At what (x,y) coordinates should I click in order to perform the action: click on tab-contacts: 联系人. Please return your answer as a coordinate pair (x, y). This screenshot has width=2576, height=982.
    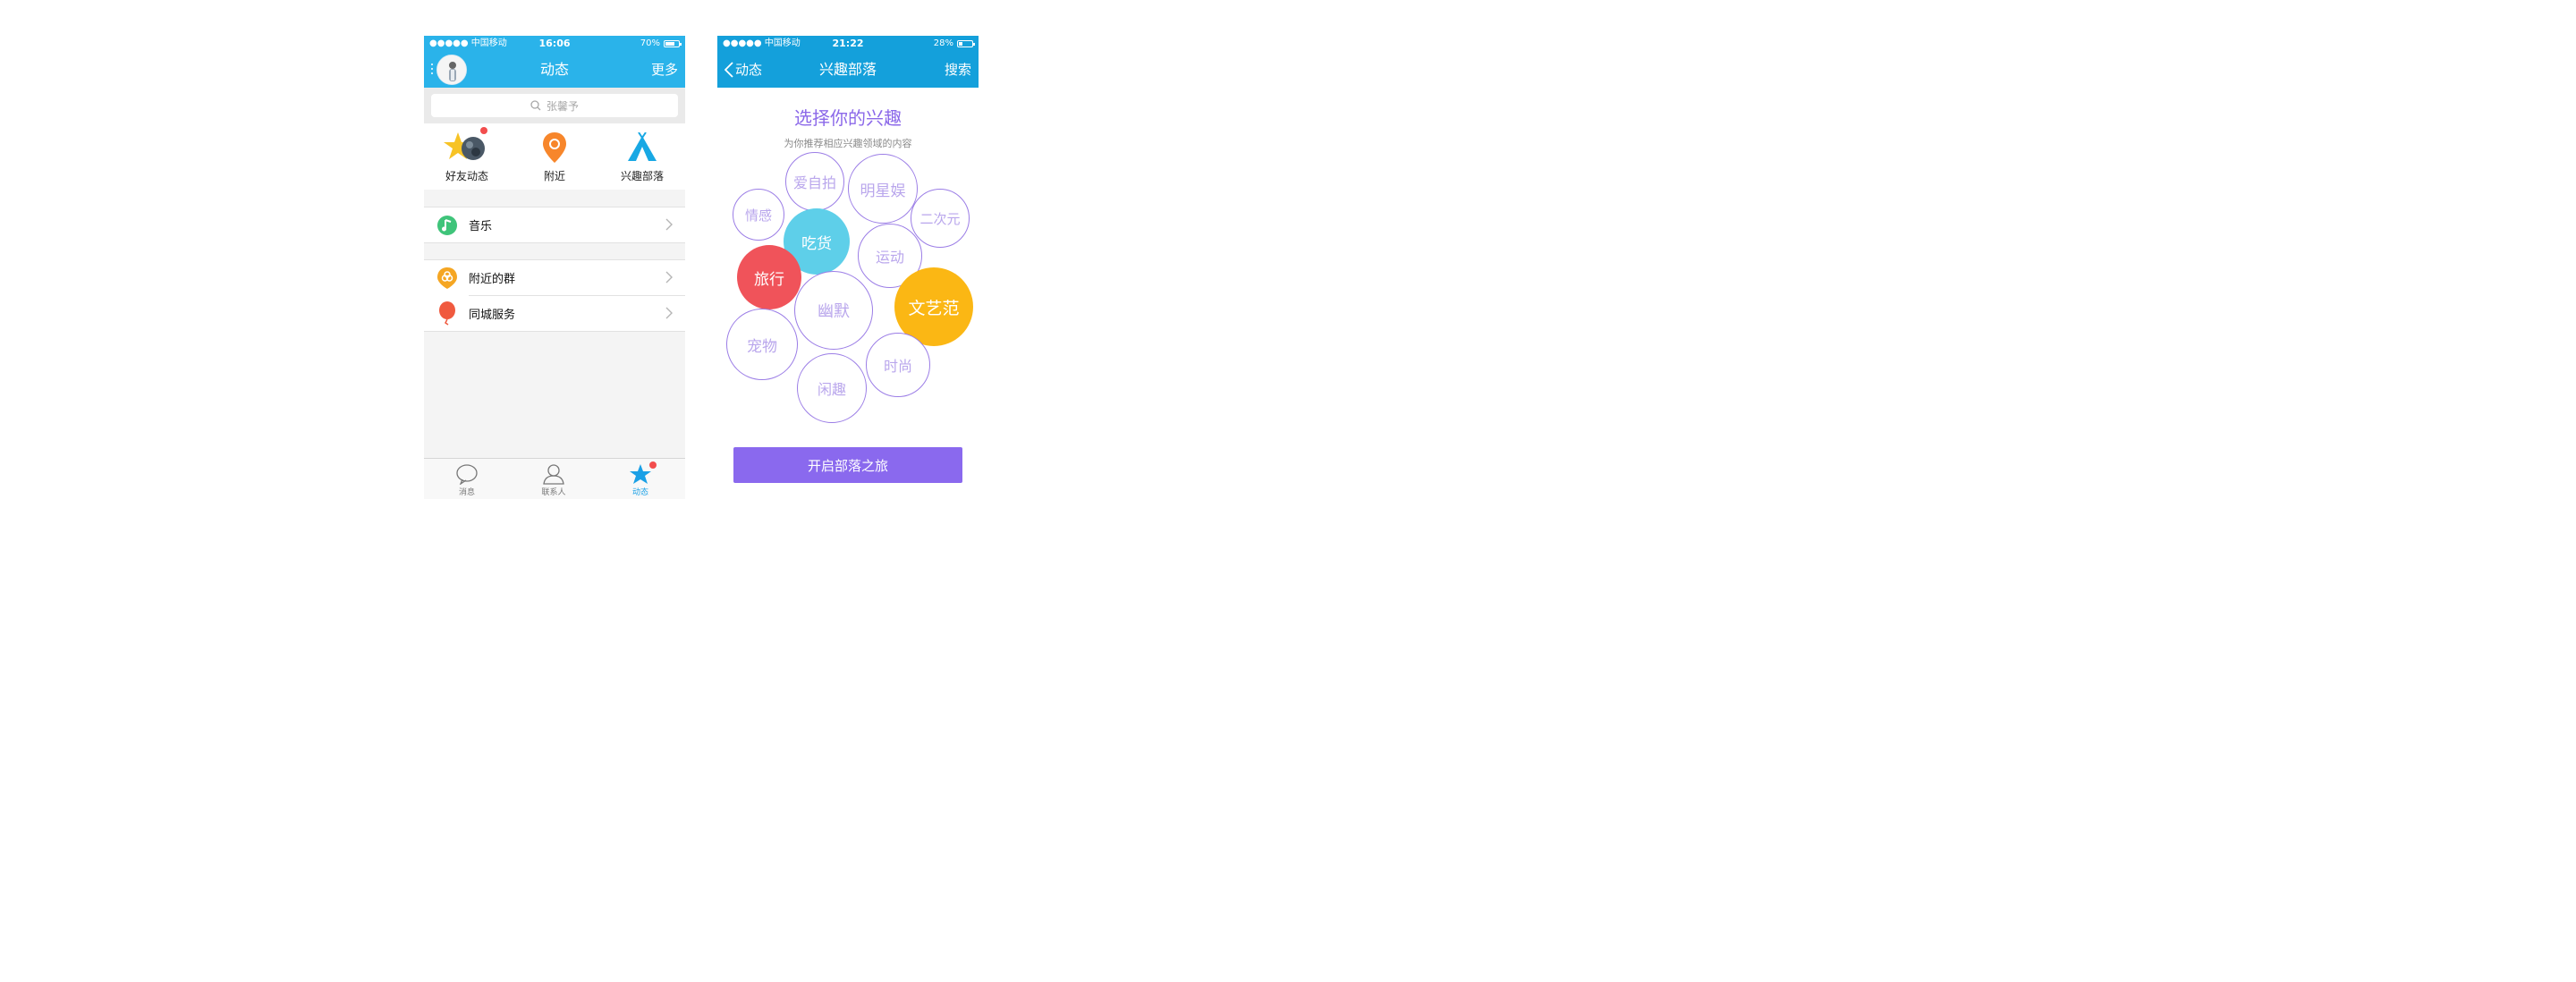
    Looking at the image, I should click on (554, 480).